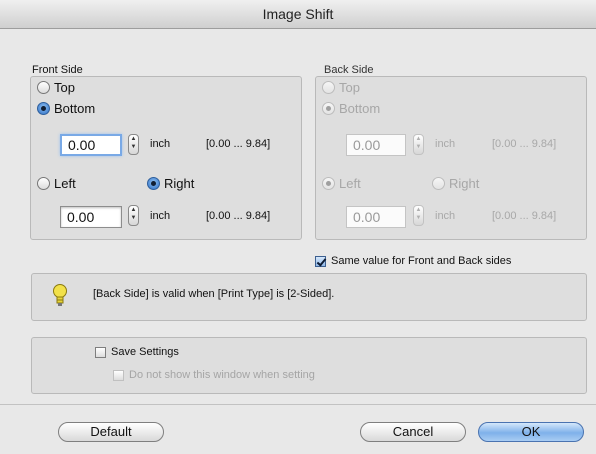 The image size is (596, 454). I want to click on back-bottom-radio: Bottom, so click(351, 108).